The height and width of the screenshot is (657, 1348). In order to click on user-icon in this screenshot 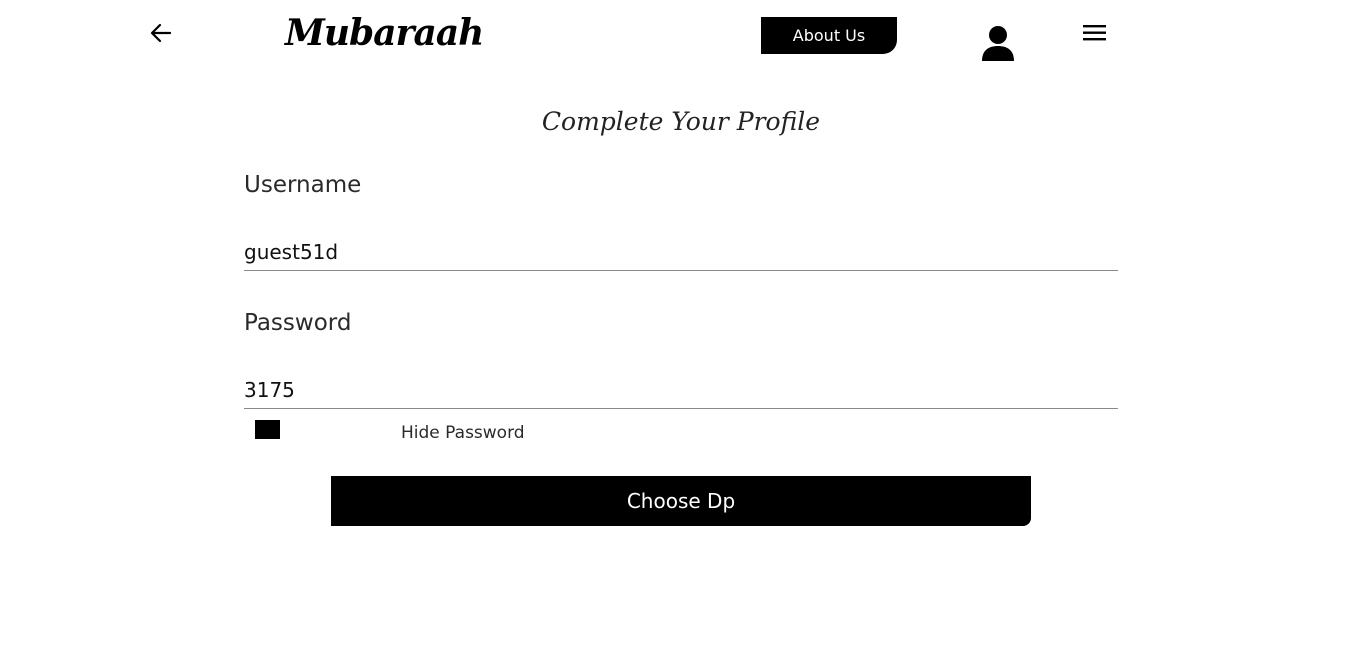, I will do `click(998, 43)`.